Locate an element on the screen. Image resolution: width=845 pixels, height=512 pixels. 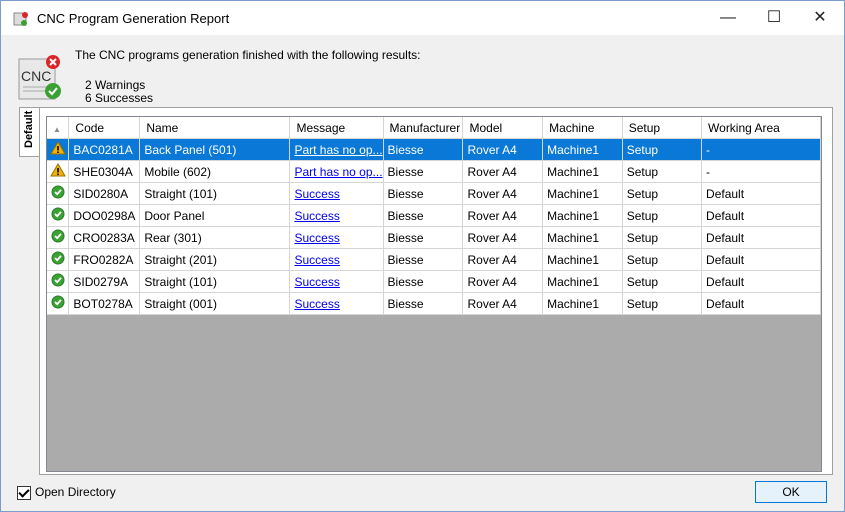
column-header-model: Model is located at coordinates (503, 128).